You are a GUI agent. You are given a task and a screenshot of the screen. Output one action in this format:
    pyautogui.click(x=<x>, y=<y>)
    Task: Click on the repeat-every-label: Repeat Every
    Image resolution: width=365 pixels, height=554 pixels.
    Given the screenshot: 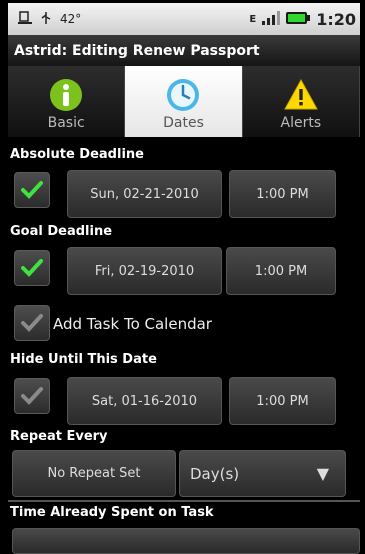 What is the action you would take?
    pyautogui.click(x=59, y=436)
    